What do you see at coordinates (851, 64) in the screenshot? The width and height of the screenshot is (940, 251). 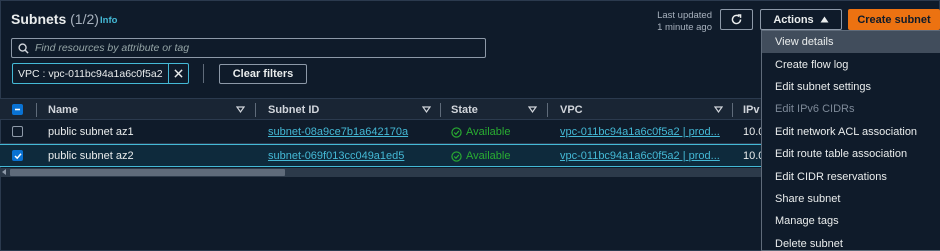 I see `menu-item-create-flow-log: Create flow log` at bounding box center [851, 64].